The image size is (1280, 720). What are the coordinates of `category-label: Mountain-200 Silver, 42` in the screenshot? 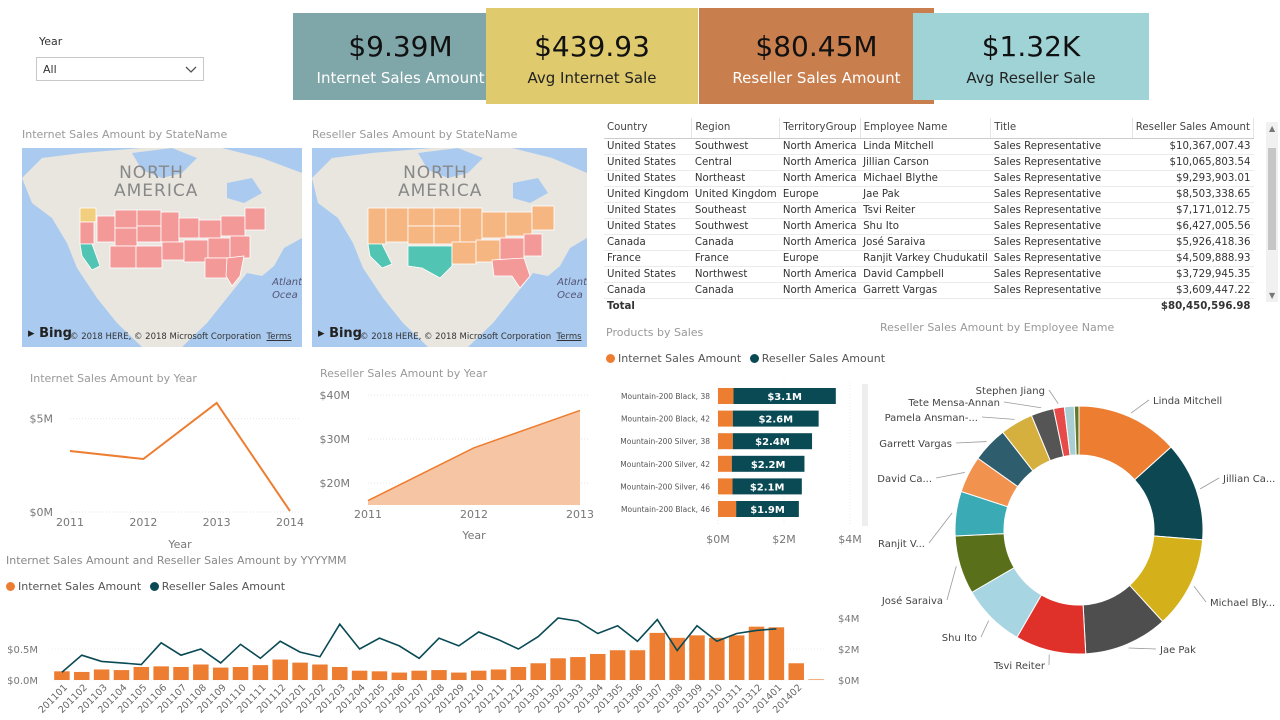 It's located at (665, 464).